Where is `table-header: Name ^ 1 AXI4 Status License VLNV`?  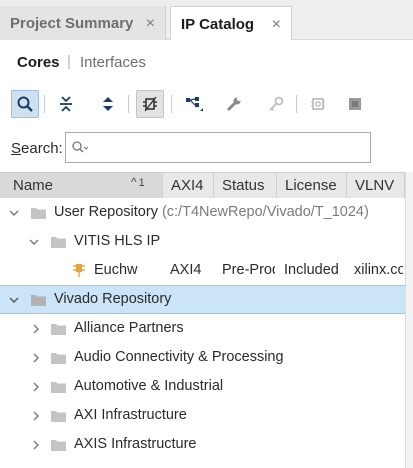 table-header: Name ^ 1 AXI4 Status License VLNV is located at coordinates (206, 185).